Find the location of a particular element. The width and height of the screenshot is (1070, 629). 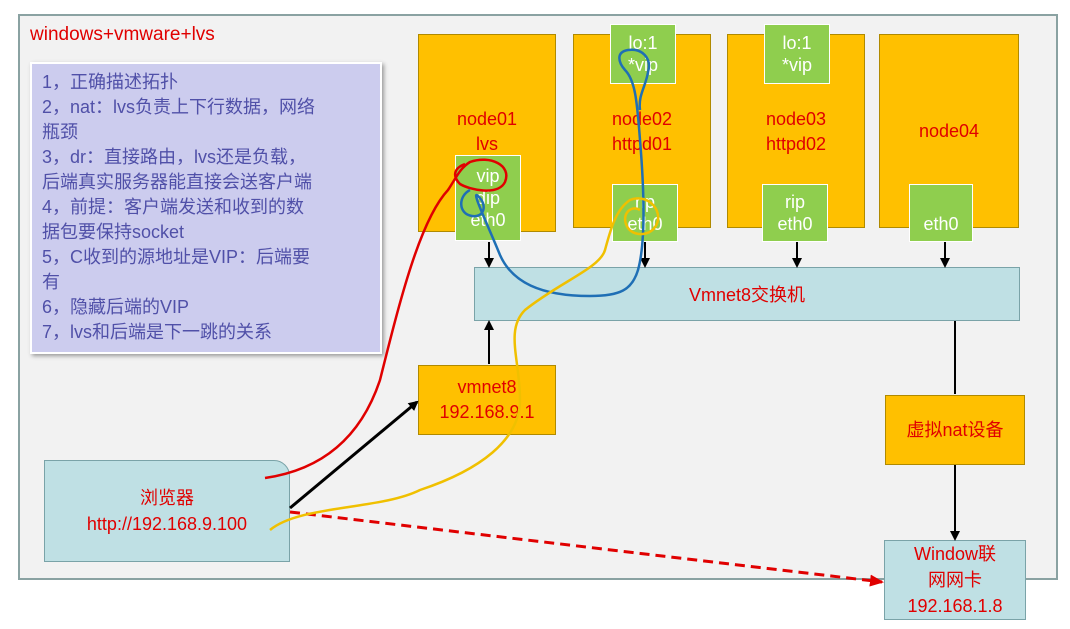

diagram-title: windows+vmware+lvs is located at coordinates (122, 34).